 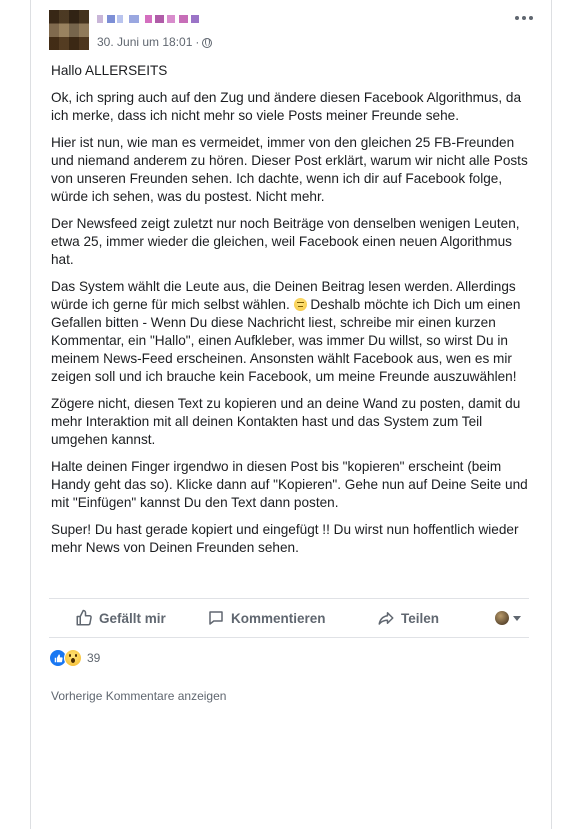 What do you see at coordinates (420, 618) in the screenshot?
I see `share-label: Teilen` at bounding box center [420, 618].